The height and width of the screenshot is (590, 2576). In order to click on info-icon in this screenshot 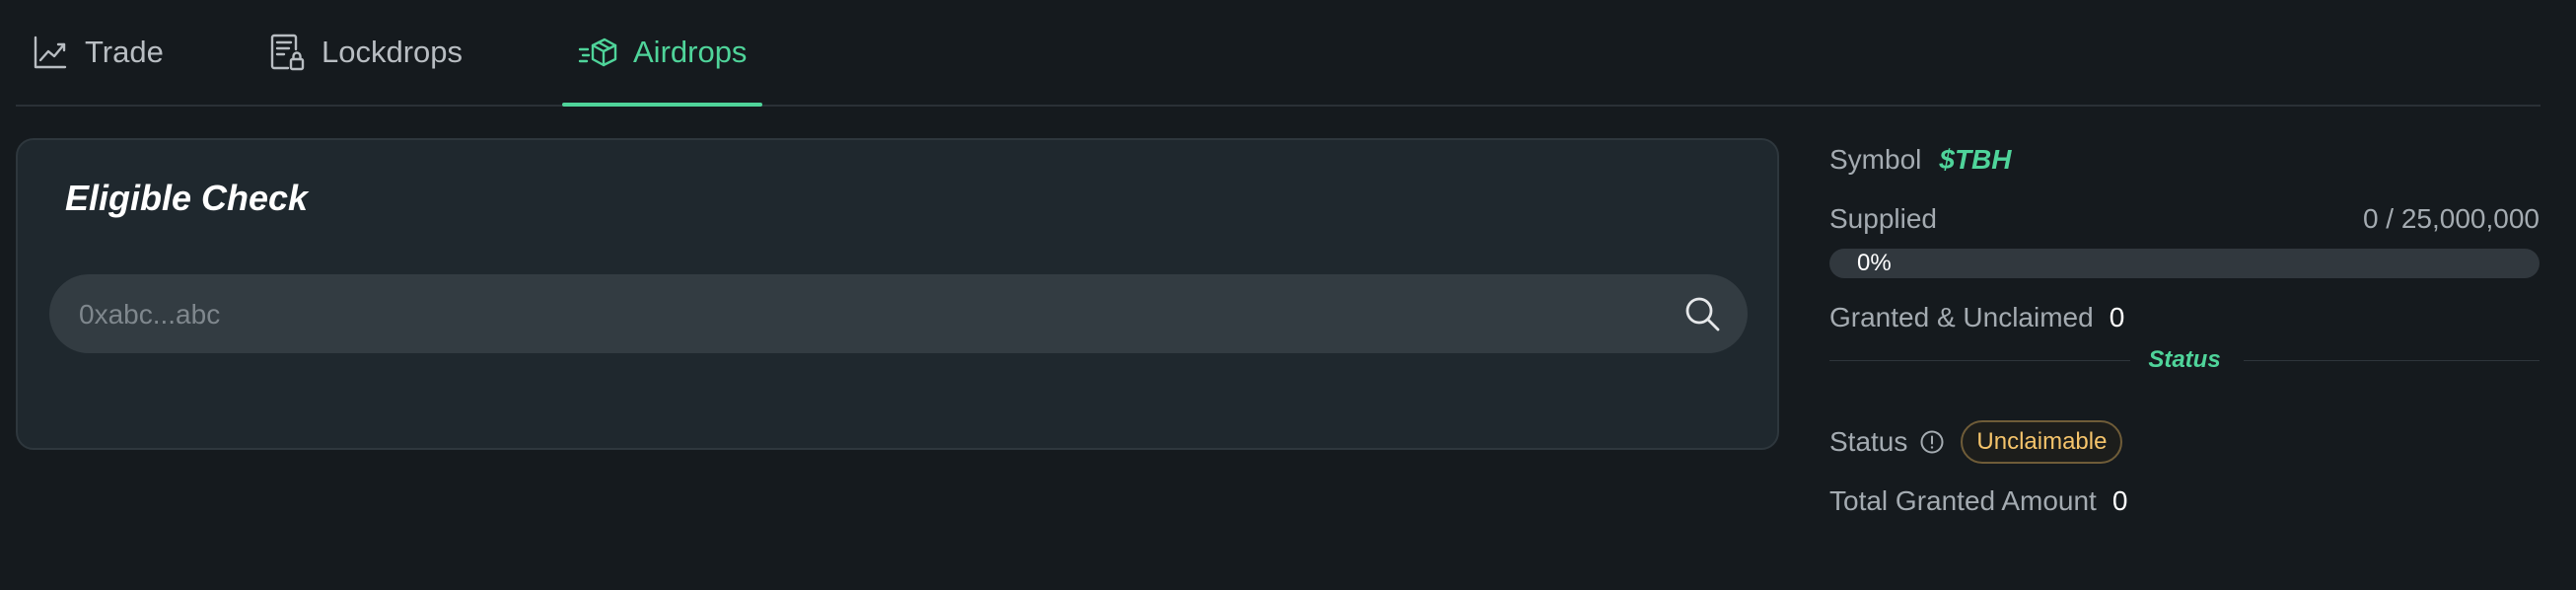, I will do `click(1932, 442)`.